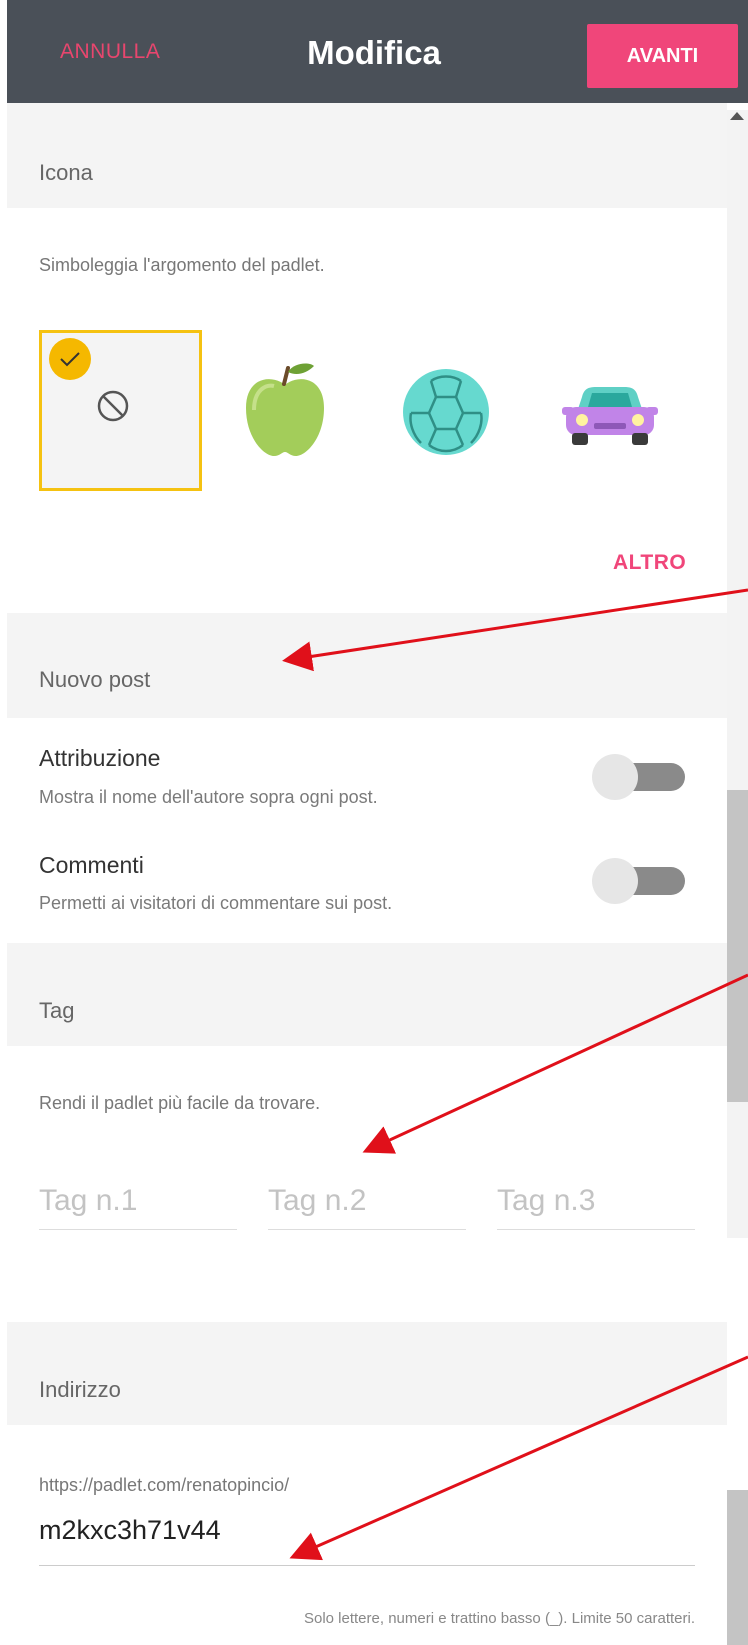  I want to click on ball-icon, so click(446, 414).